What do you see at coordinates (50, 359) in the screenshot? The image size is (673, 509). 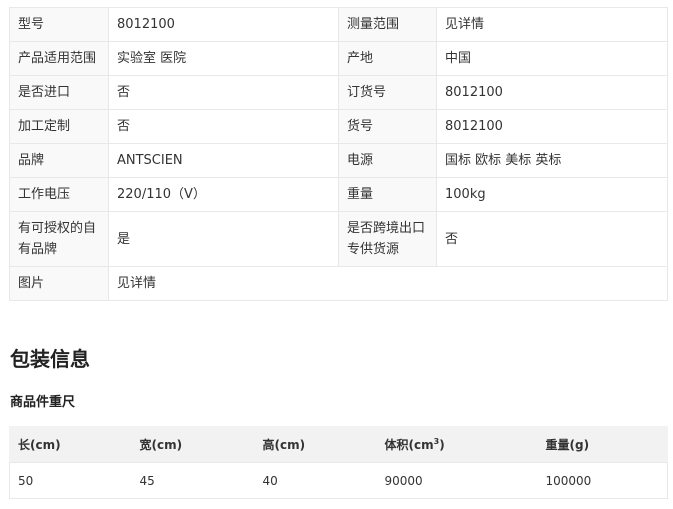 I see `packaging-section-title: 包装信息` at bounding box center [50, 359].